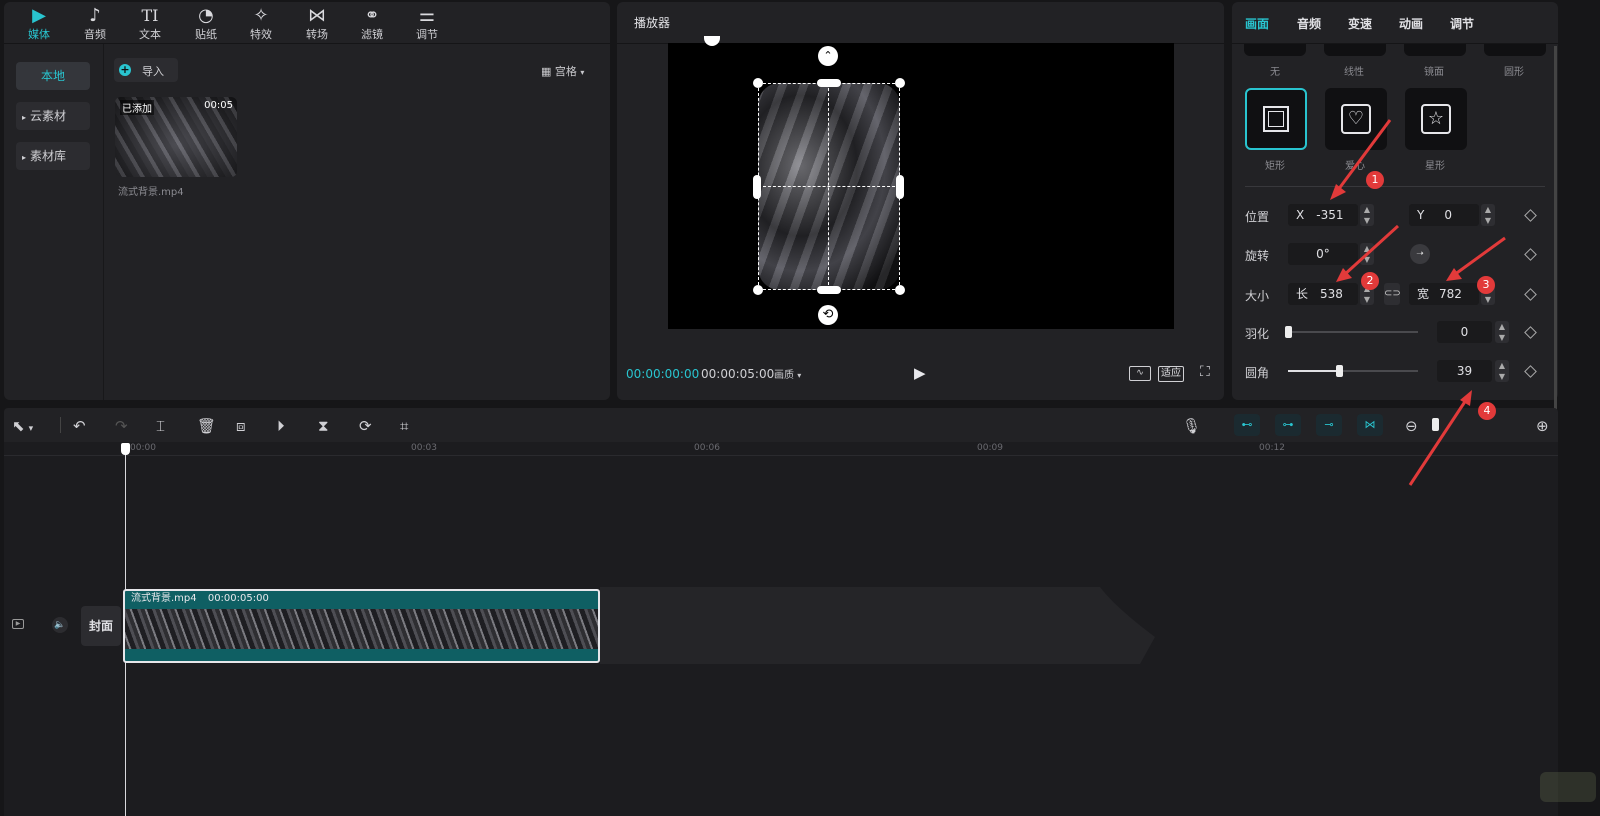 The image size is (1600, 816). What do you see at coordinates (1486, 285) in the screenshot?
I see `annotation-badge-3: 3` at bounding box center [1486, 285].